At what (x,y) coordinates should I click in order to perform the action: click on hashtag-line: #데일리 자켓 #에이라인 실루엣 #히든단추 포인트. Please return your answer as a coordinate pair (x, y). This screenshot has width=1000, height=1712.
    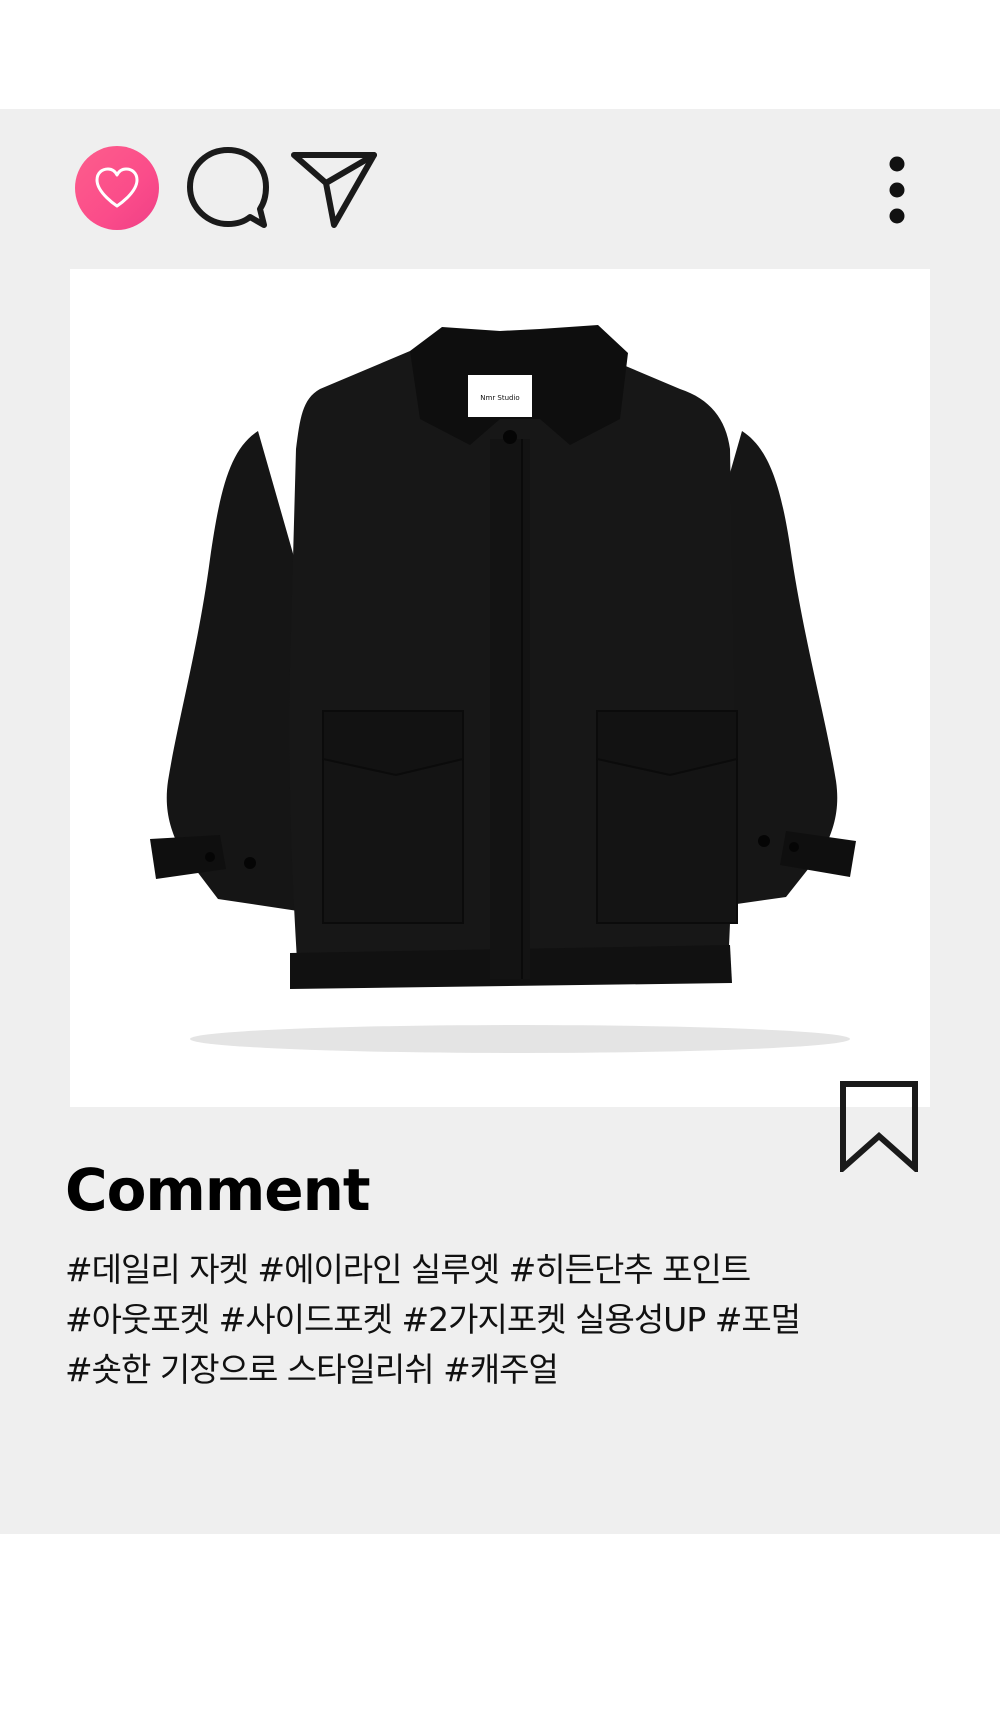
    Looking at the image, I should click on (408, 1269).